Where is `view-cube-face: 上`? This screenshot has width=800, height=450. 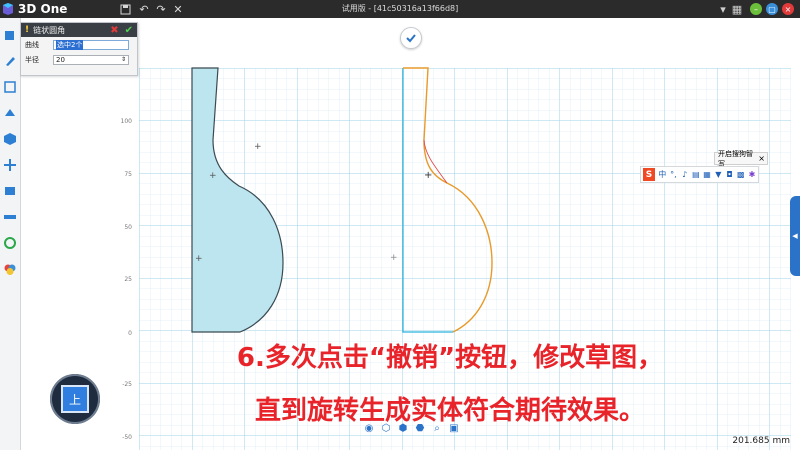 view-cube-face: 上 is located at coordinates (75, 399).